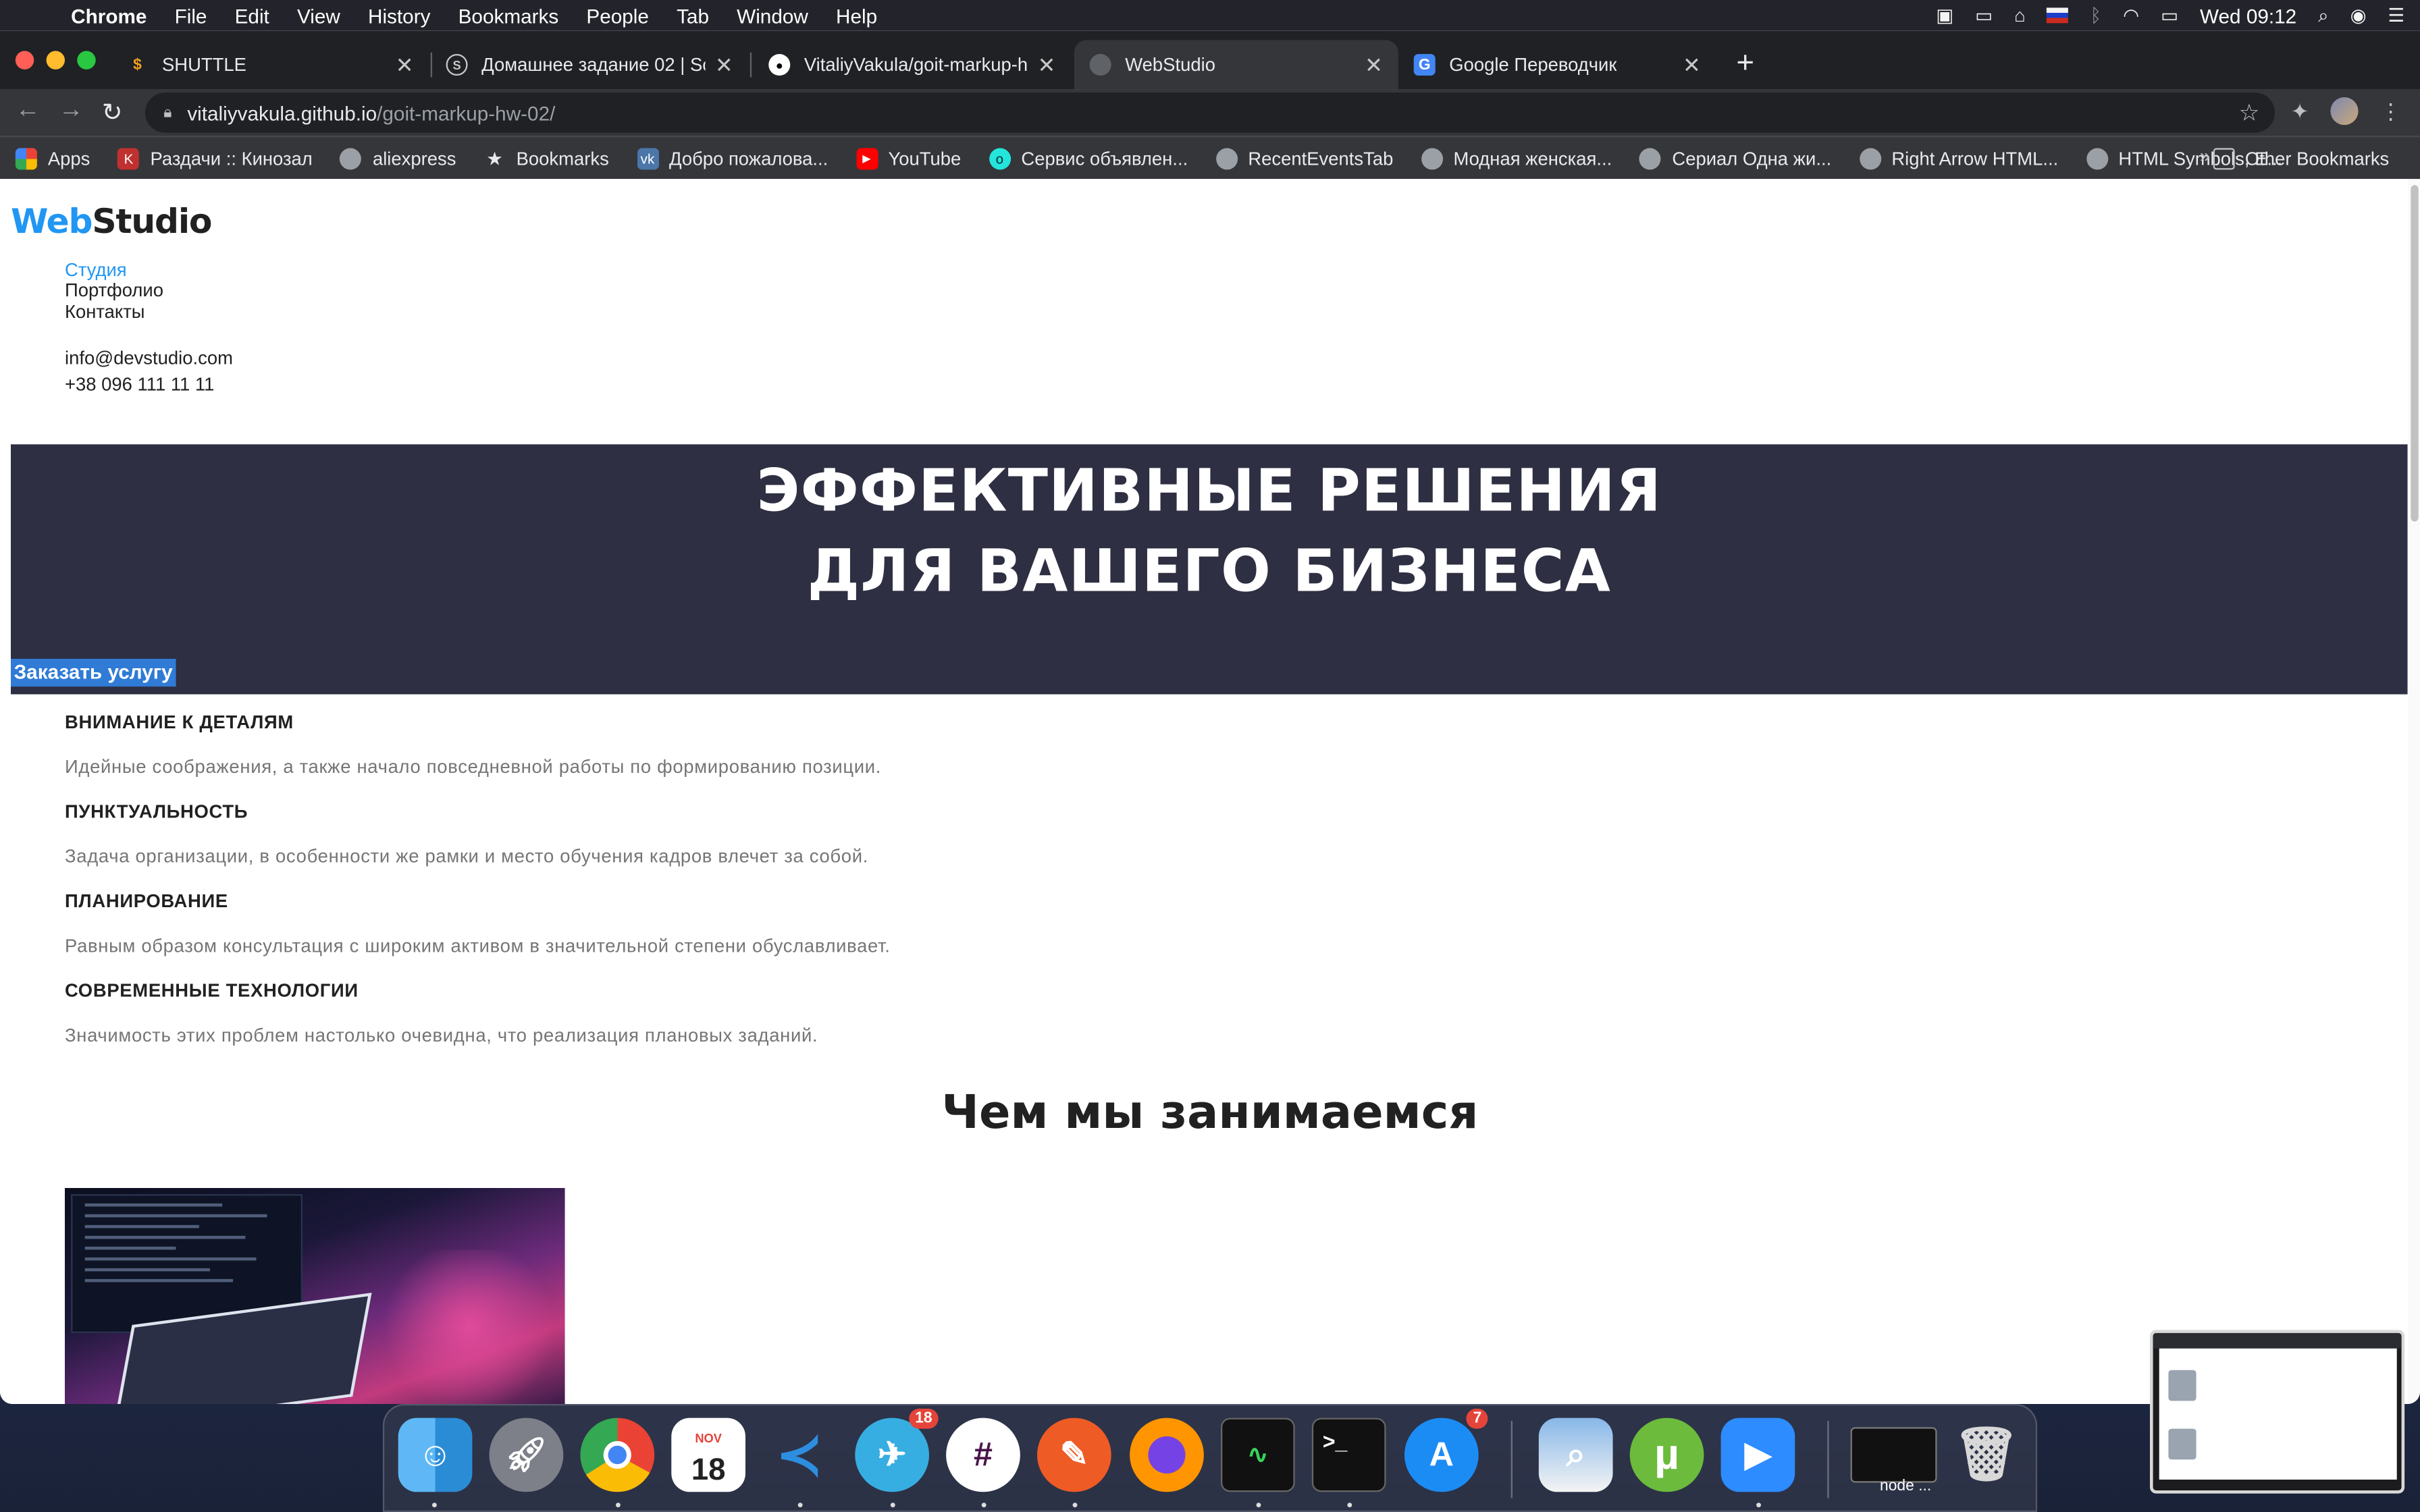  I want to click on zoom-icon: ▶, so click(1757, 1455).